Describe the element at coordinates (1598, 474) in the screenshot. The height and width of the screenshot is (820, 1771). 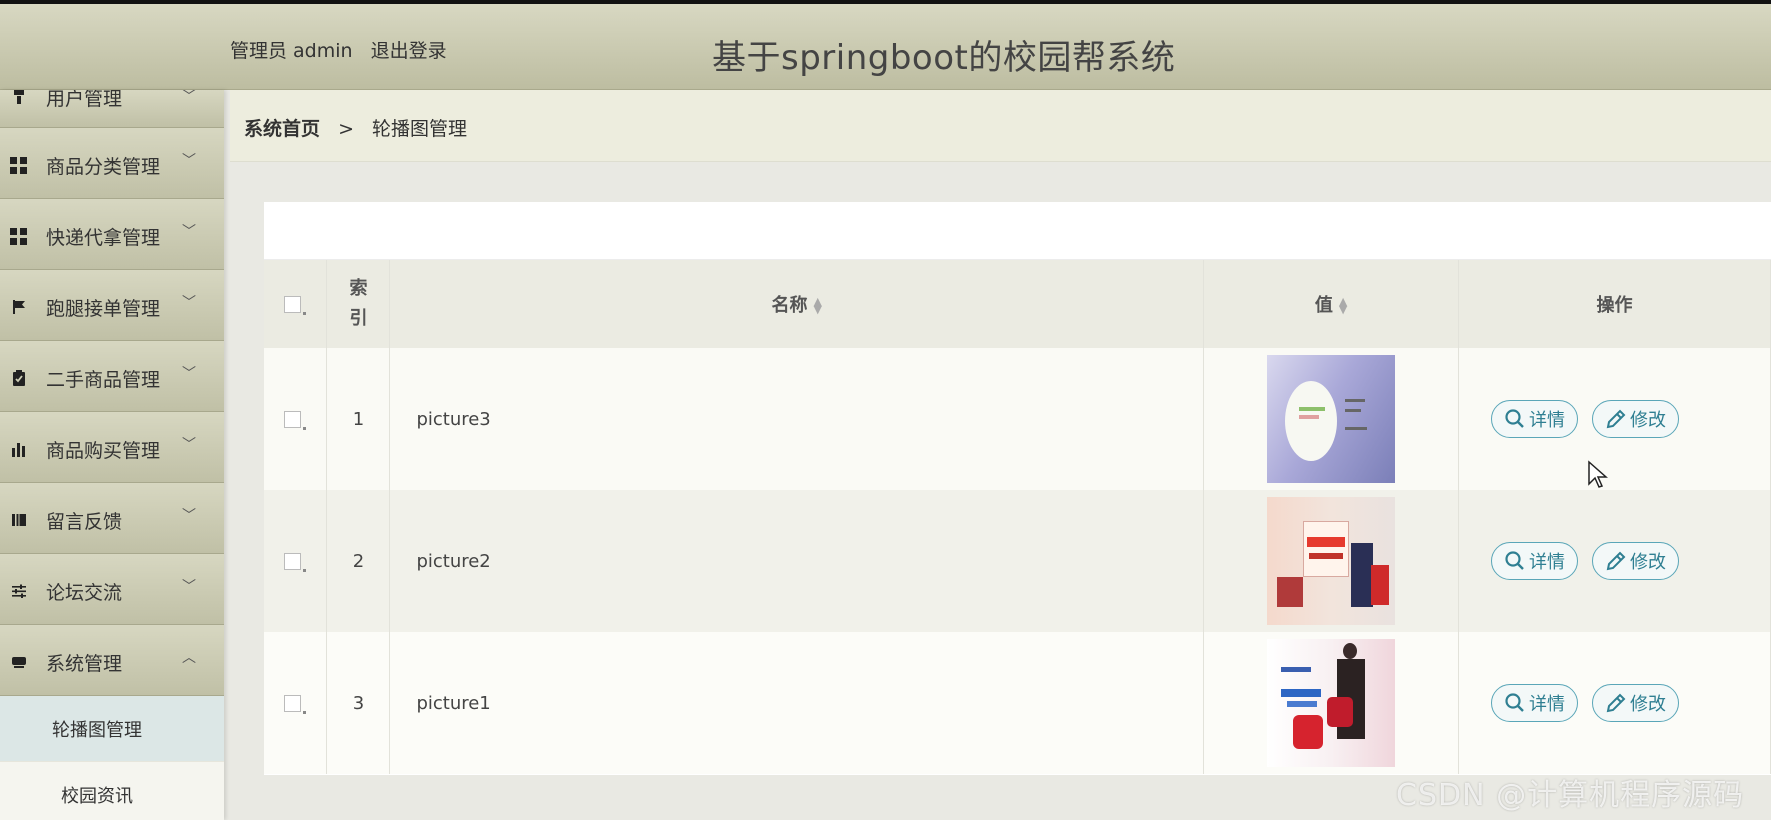
I see `mouse-cursor-icon` at that location.